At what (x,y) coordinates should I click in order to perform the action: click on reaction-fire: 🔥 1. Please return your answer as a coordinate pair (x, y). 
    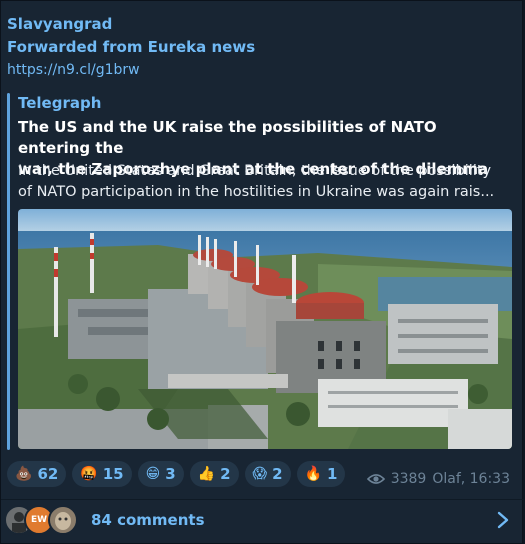
    Looking at the image, I should click on (321, 474).